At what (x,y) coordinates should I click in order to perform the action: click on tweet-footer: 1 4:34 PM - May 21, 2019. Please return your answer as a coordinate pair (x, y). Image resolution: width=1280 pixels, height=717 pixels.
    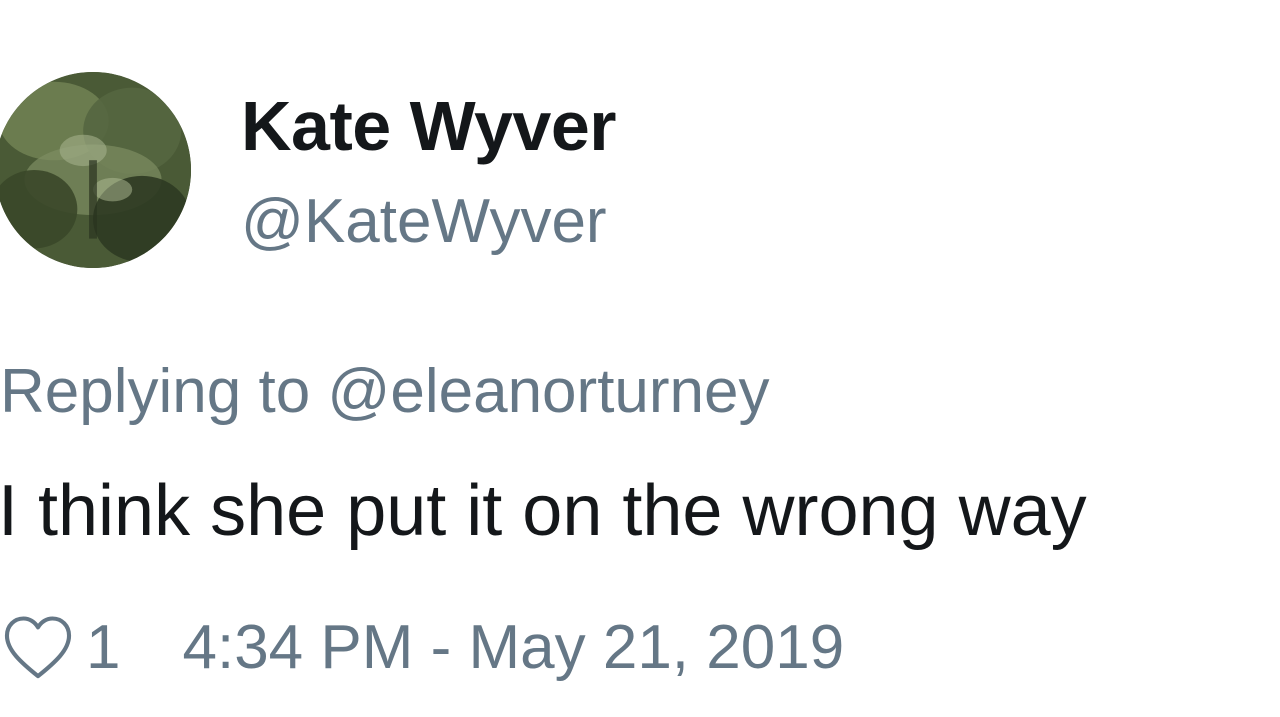
    Looking at the image, I should click on (422, 647).